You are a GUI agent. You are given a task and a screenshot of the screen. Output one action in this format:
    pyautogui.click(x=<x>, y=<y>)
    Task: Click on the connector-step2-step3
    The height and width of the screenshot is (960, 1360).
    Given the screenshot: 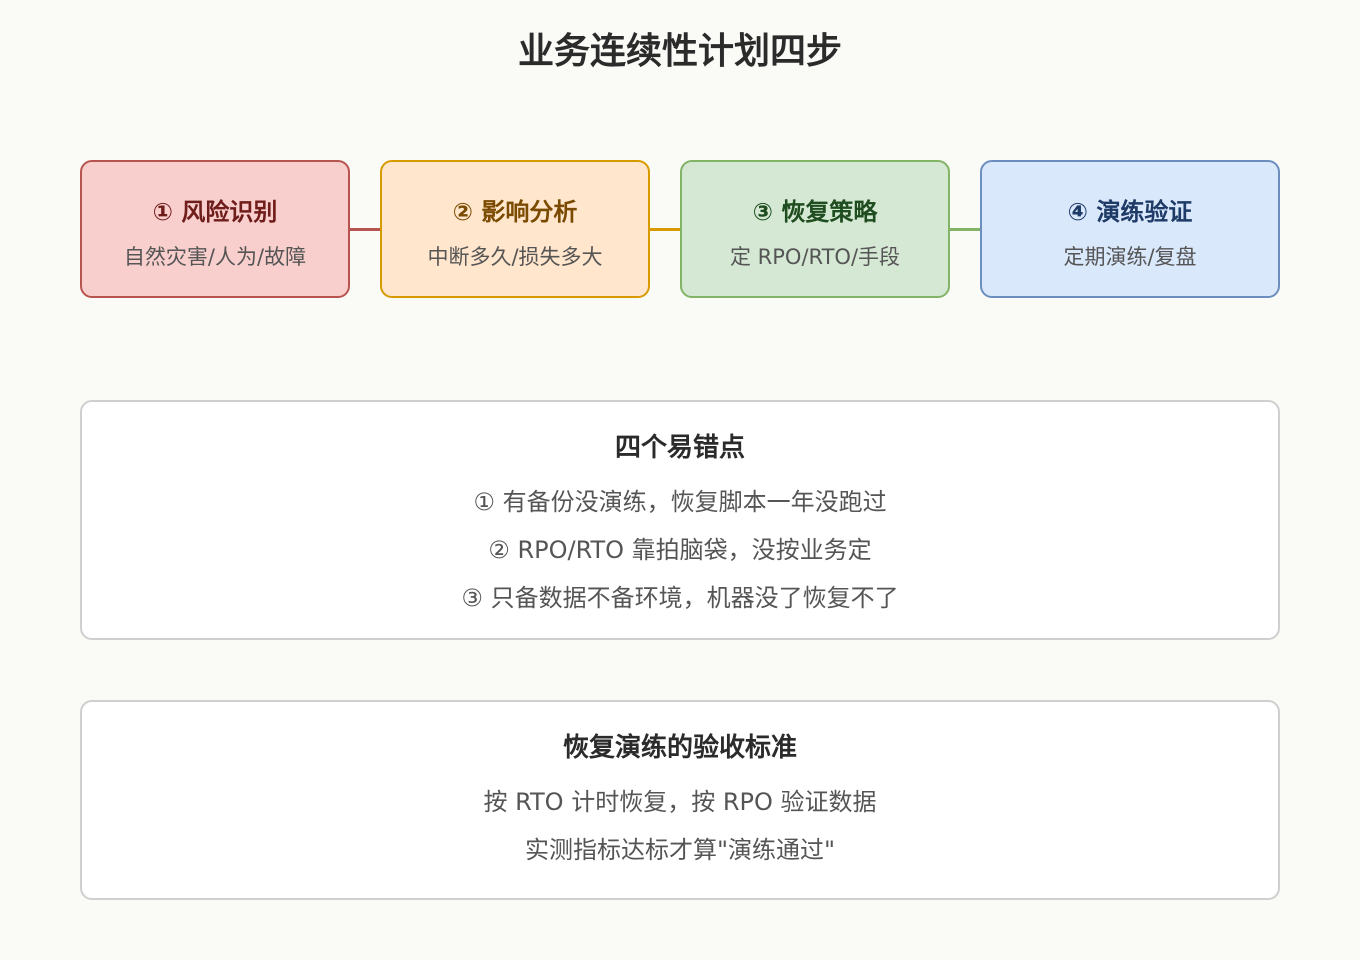 What is the action you would take?
    pyautogui.click(x=665, y=229)
    